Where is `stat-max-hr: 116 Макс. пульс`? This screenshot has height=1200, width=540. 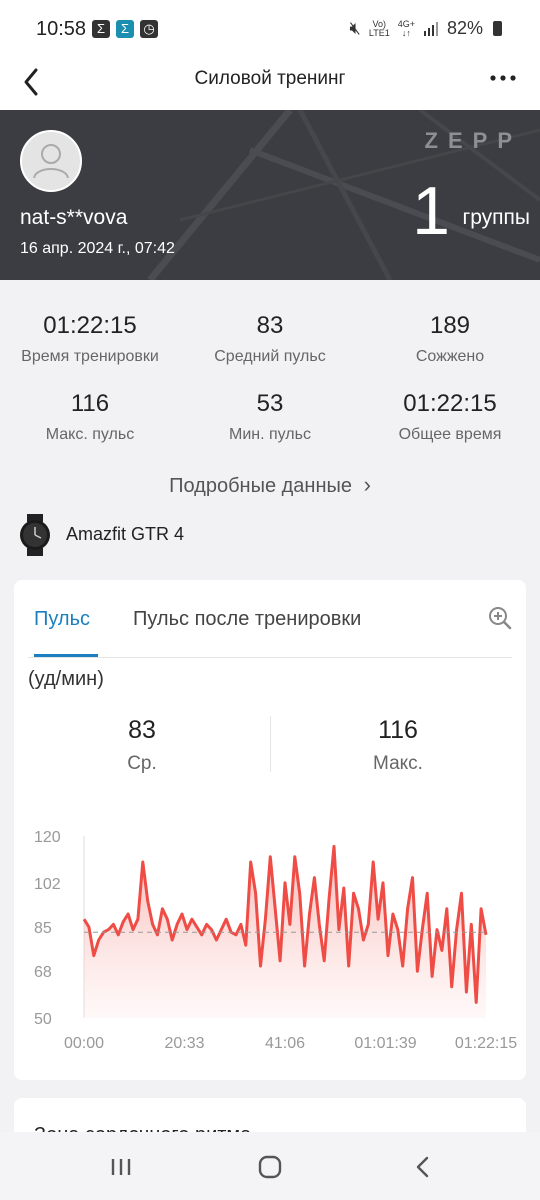
stat-max-hr: 116 Макс. пульс is located at coordinates (90, 416).